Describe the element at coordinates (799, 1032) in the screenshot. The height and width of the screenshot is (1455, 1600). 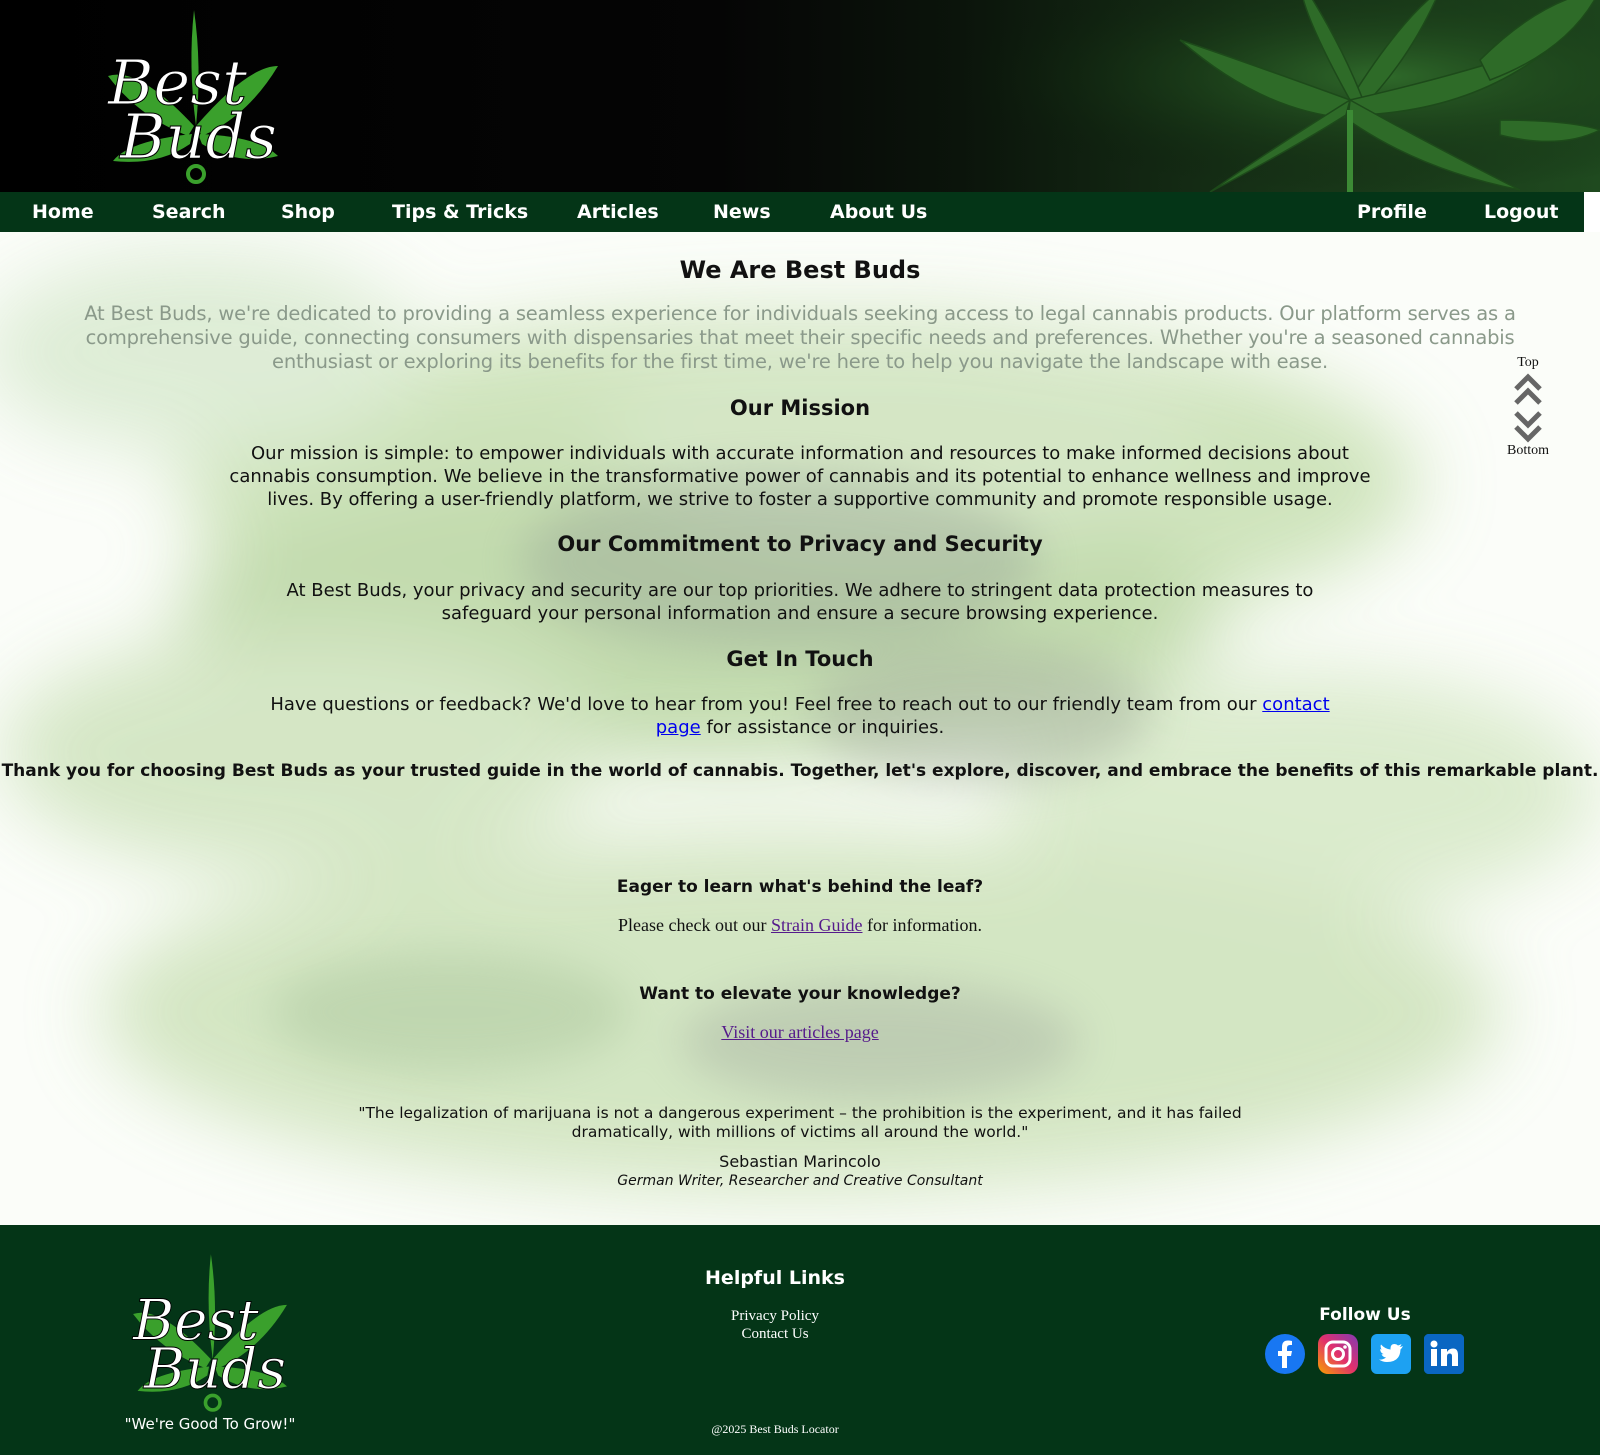
I see `articles-page-link: Visit our articles page` at that location.